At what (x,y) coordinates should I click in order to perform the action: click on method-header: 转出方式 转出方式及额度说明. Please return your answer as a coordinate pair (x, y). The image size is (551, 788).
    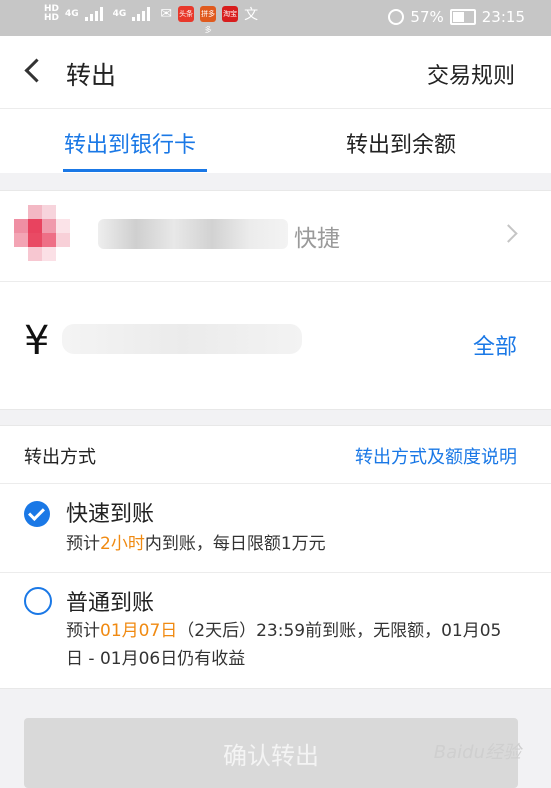
    Looking at the image, I should click on (275, 455).